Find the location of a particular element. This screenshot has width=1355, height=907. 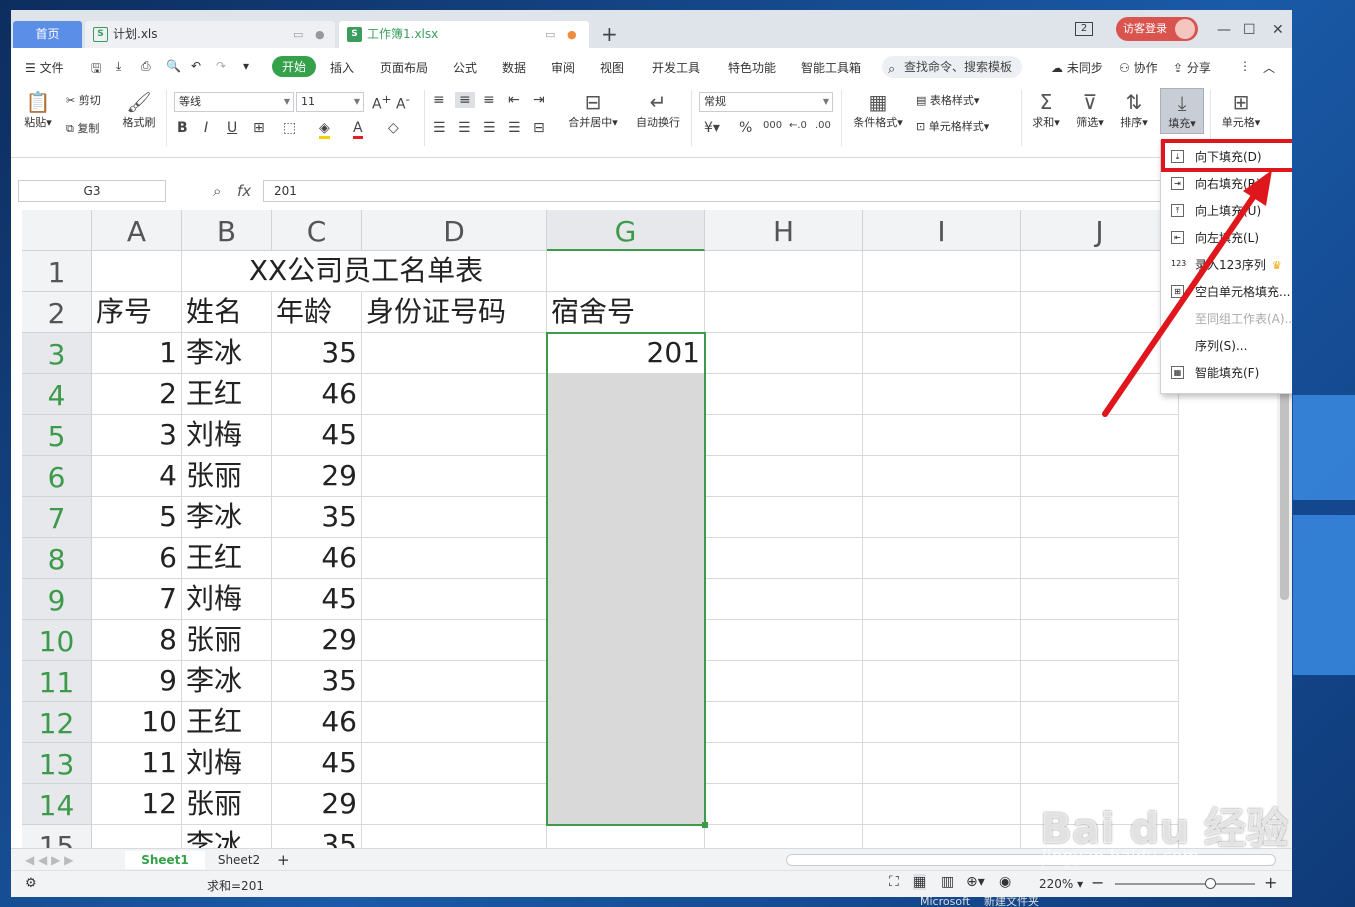

cell-B1: XX公司员工名单表 is located at coordinates (364, 271).